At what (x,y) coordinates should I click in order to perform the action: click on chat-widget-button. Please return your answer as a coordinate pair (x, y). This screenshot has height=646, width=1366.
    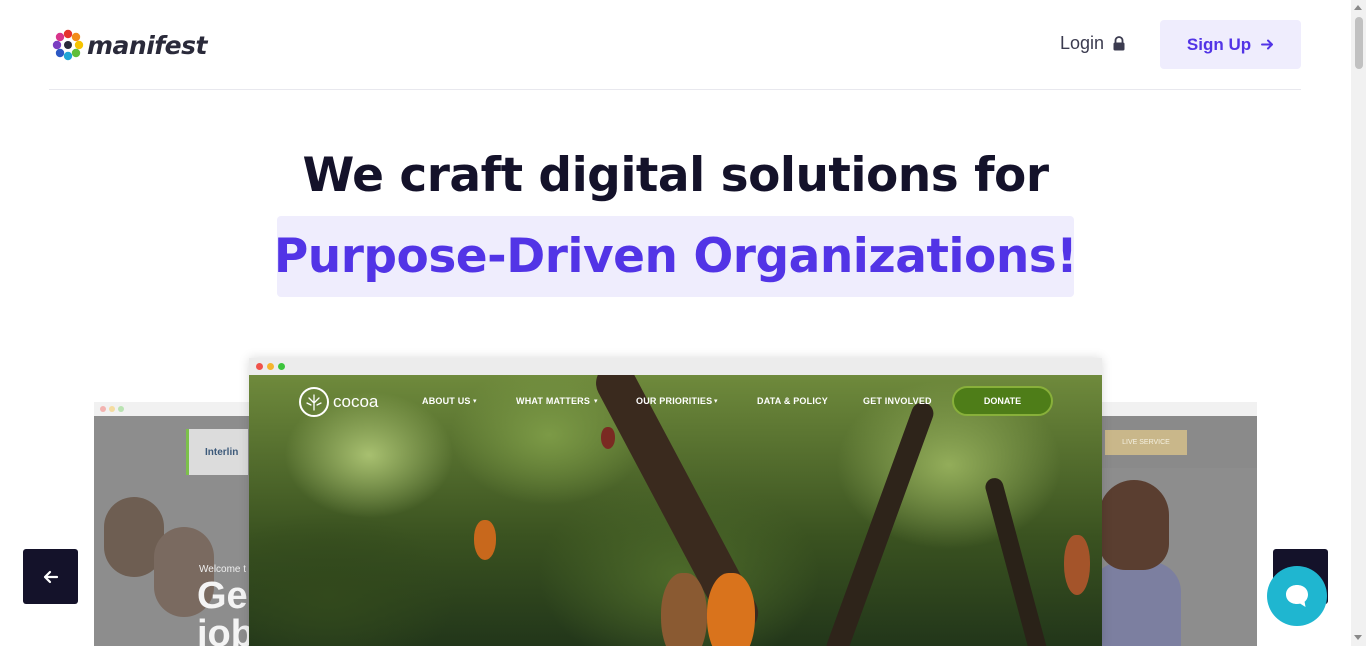
    Looking at the image, I should click on (1297, 596).